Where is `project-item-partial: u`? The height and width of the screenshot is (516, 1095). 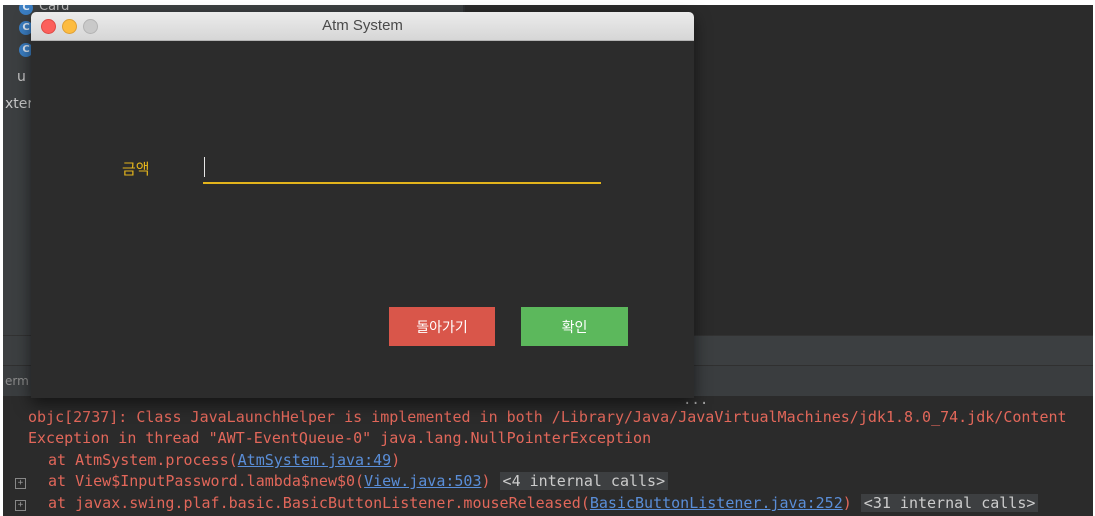
project-item-partial: u is located at coordinates (21, 77).